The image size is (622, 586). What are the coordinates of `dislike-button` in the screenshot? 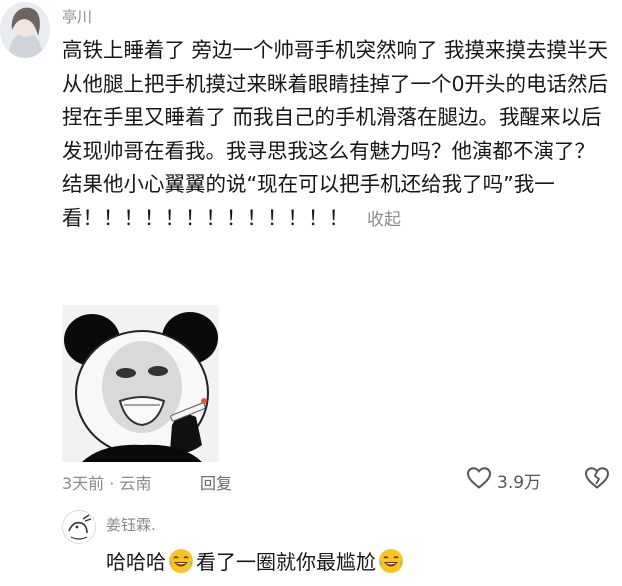 It's located at (597, 480).